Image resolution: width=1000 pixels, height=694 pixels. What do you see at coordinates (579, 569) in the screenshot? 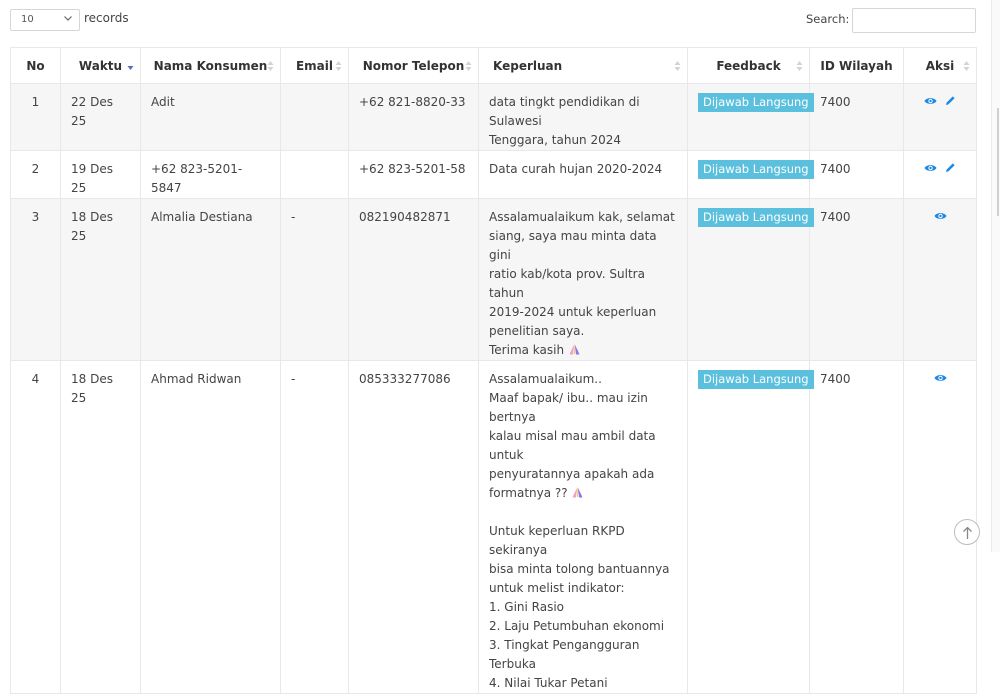
I see `keperluan-line: bisa minta tolong bantuannya` at bounding box center [579, 569].